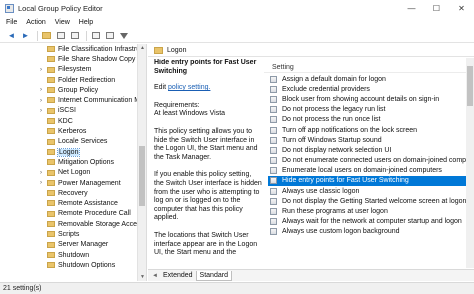 Image resolution: width=474 pixels, height=294 pixels. I want to click on maximize-button: ☐, so click(436, 8).